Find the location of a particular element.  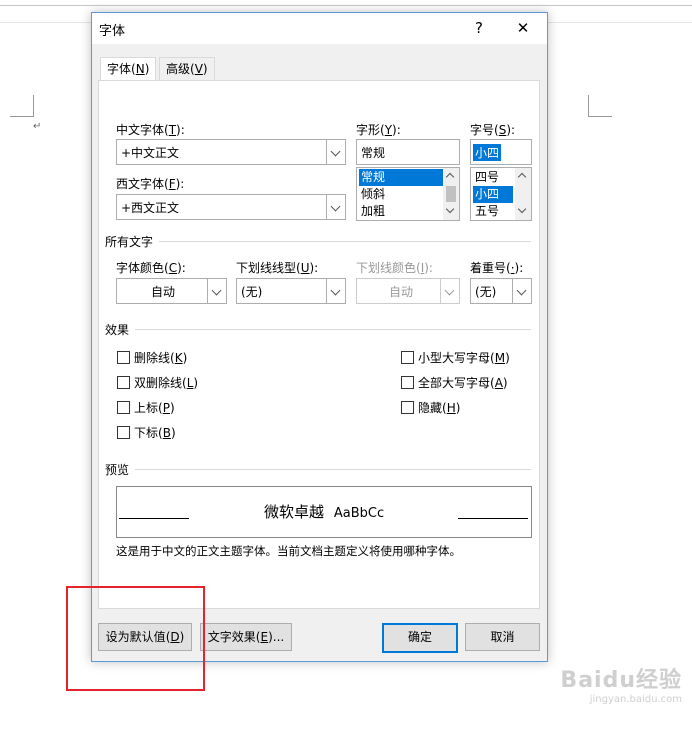

font-color-label: 字体颜色(C): is located at coordinates (151, 268).